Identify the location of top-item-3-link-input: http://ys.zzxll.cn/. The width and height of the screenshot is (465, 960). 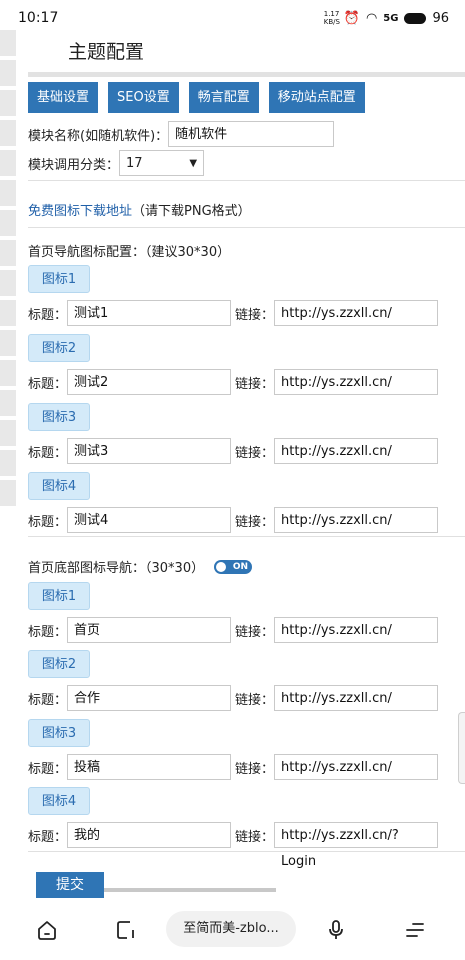
(356, 451).